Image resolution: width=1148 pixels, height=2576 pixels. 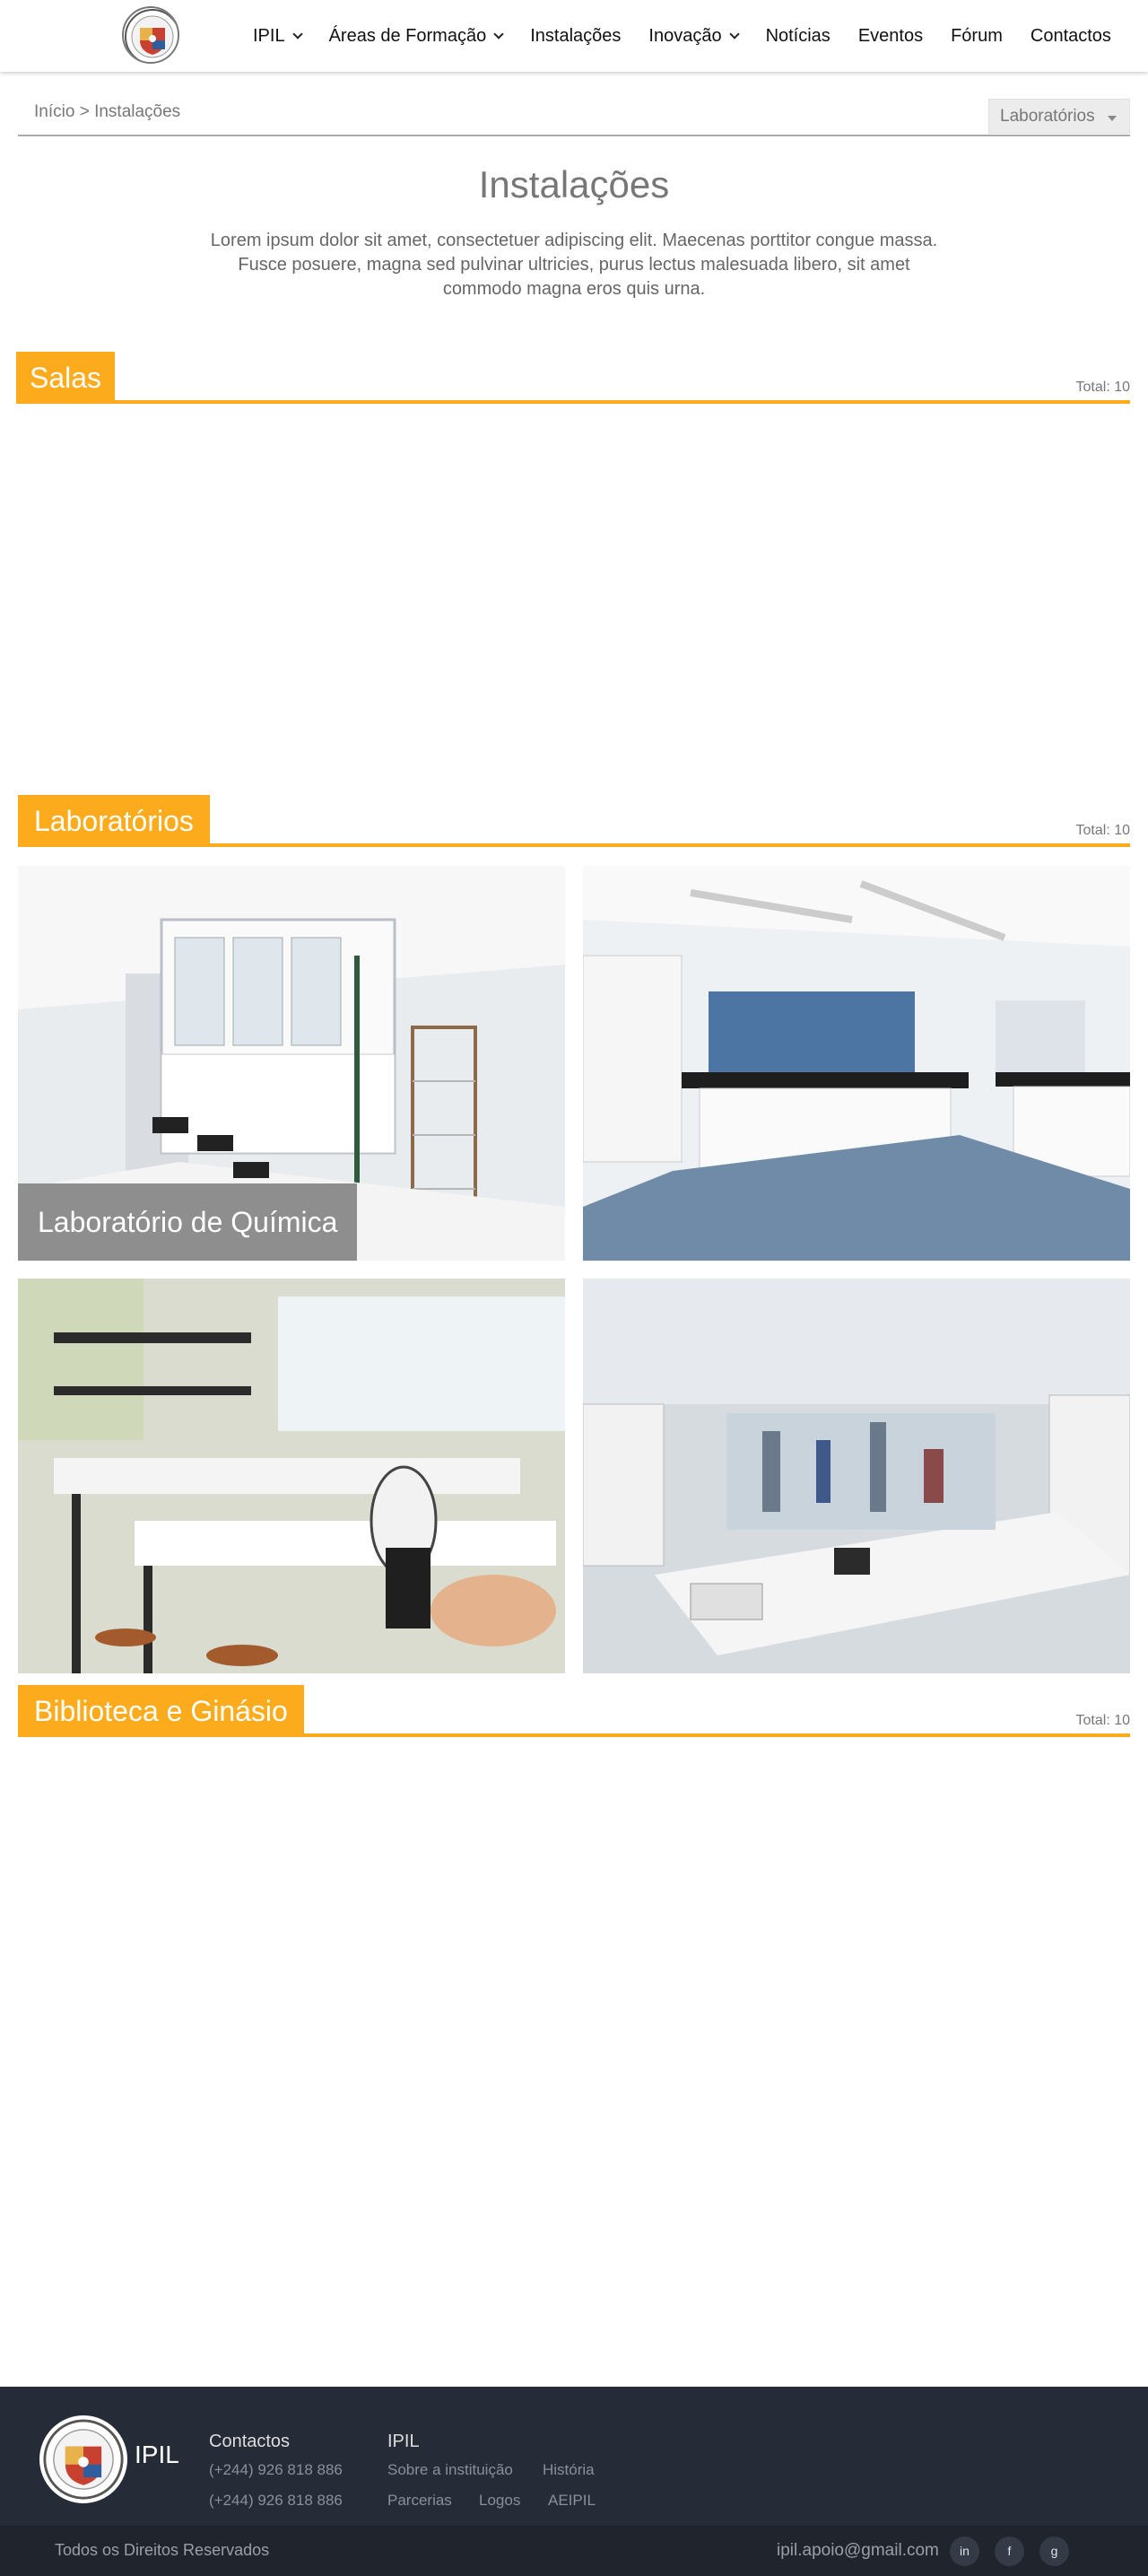 What do you see at coordinates (157, 2454) in the screenshot?
I see `footer-brand: IPIL` at bounding box center [157, 2454].